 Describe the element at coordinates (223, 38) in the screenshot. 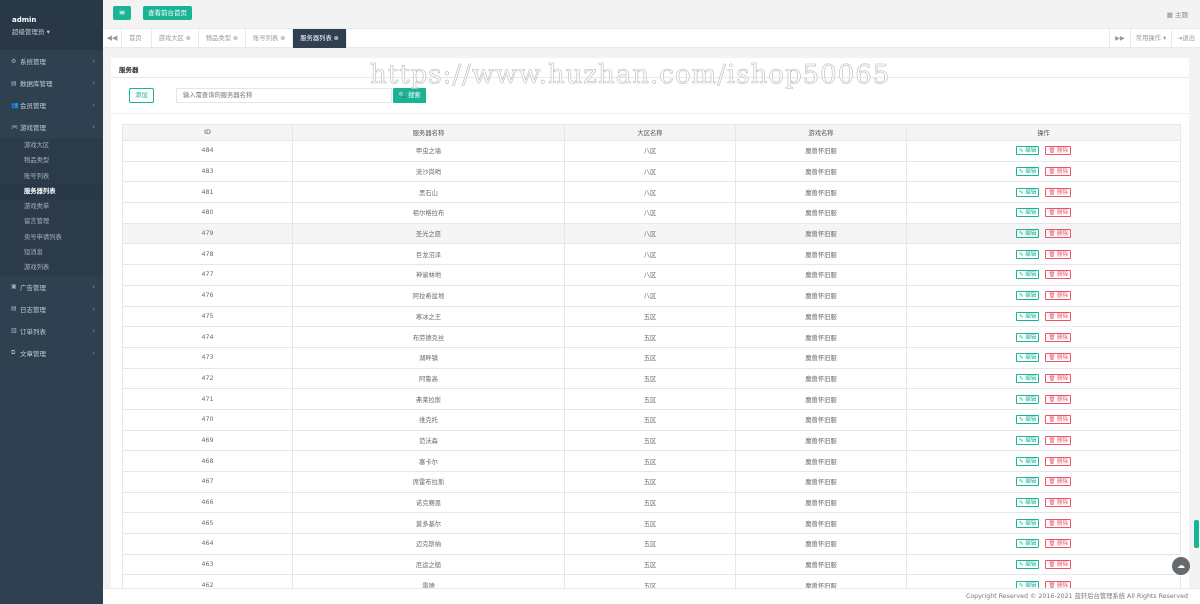

I see `tab: 物品类型 ⊗` at that location.